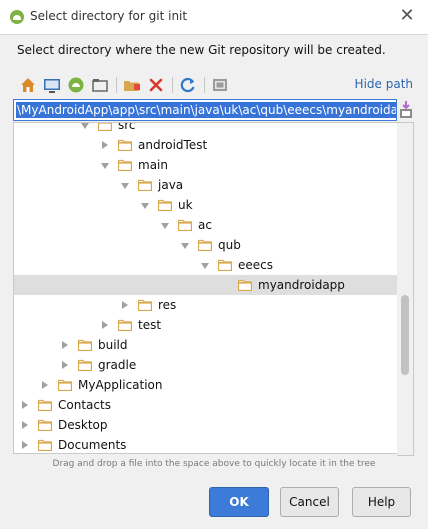 The width and height of the screenshot is (428, 529). What do you see at coordinates (381, 502) in the screenshot?
I see `help-button: Help` at bounding box center [381, 502].